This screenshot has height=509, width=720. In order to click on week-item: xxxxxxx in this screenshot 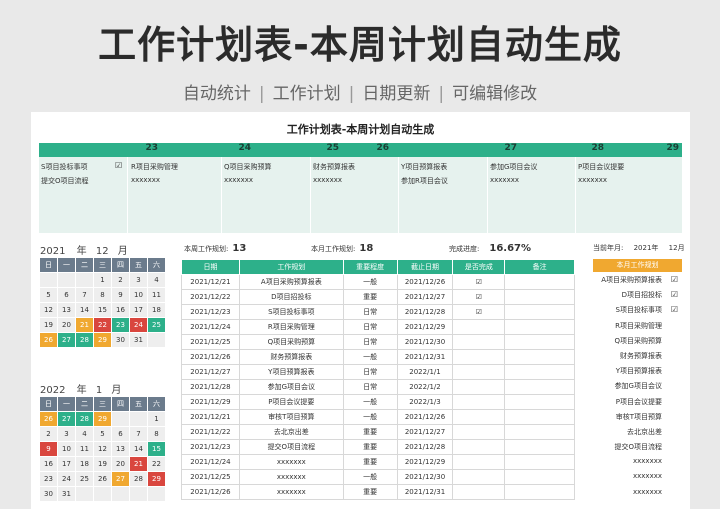, I will do `click(238, 180)`.